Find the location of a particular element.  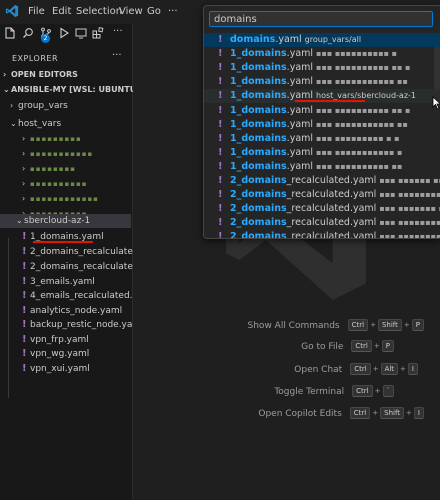

file-item: ! vpn_frp.yaml is located at coordinates (76, 340).